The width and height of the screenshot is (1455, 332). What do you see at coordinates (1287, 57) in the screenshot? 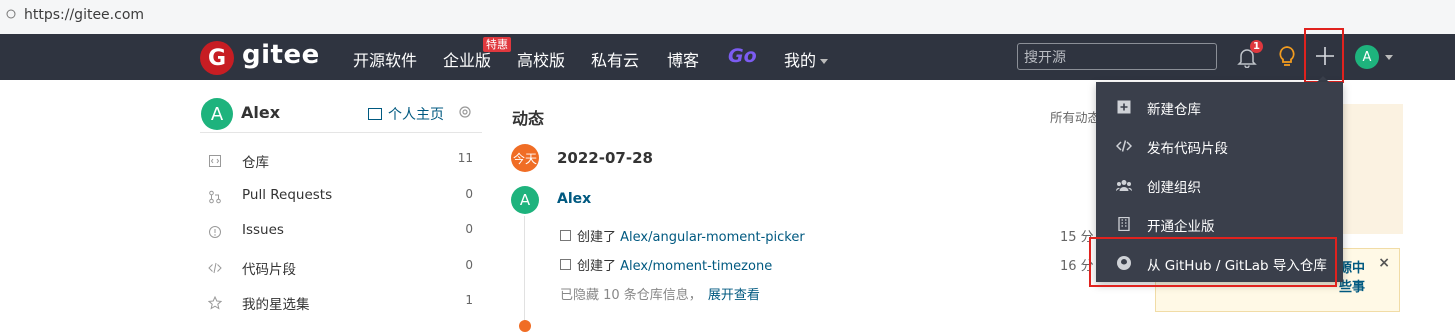
I see `lightbulb-icon` at bounding box center [1287, 57].